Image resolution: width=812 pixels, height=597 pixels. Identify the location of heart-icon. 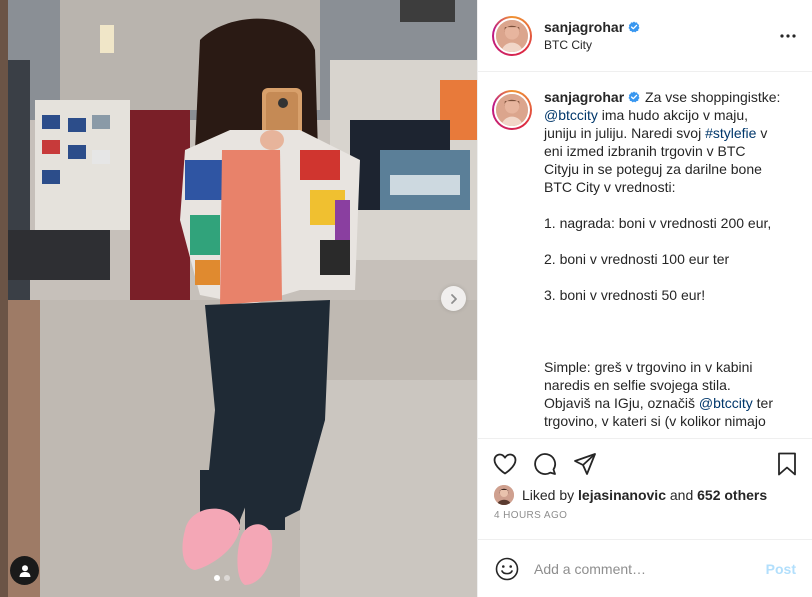
(505, 464).